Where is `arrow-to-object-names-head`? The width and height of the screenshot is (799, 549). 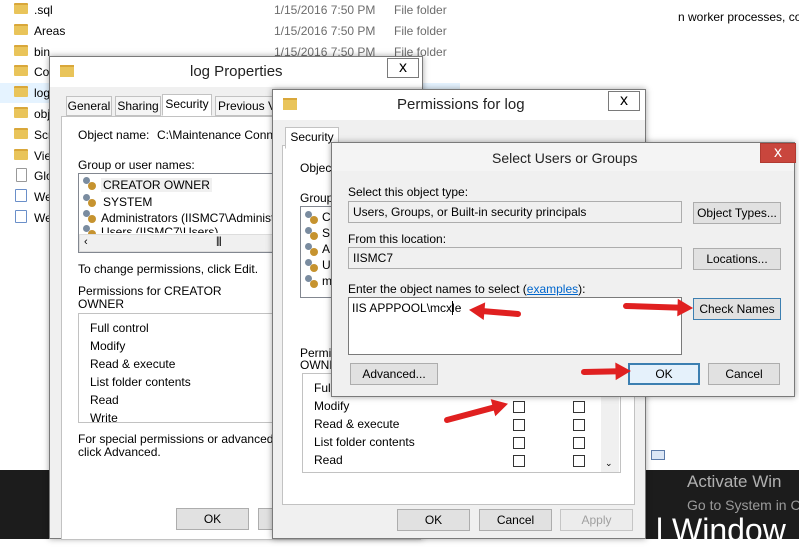
arrow-to-object-names-head is located at coordinates (477, 311).